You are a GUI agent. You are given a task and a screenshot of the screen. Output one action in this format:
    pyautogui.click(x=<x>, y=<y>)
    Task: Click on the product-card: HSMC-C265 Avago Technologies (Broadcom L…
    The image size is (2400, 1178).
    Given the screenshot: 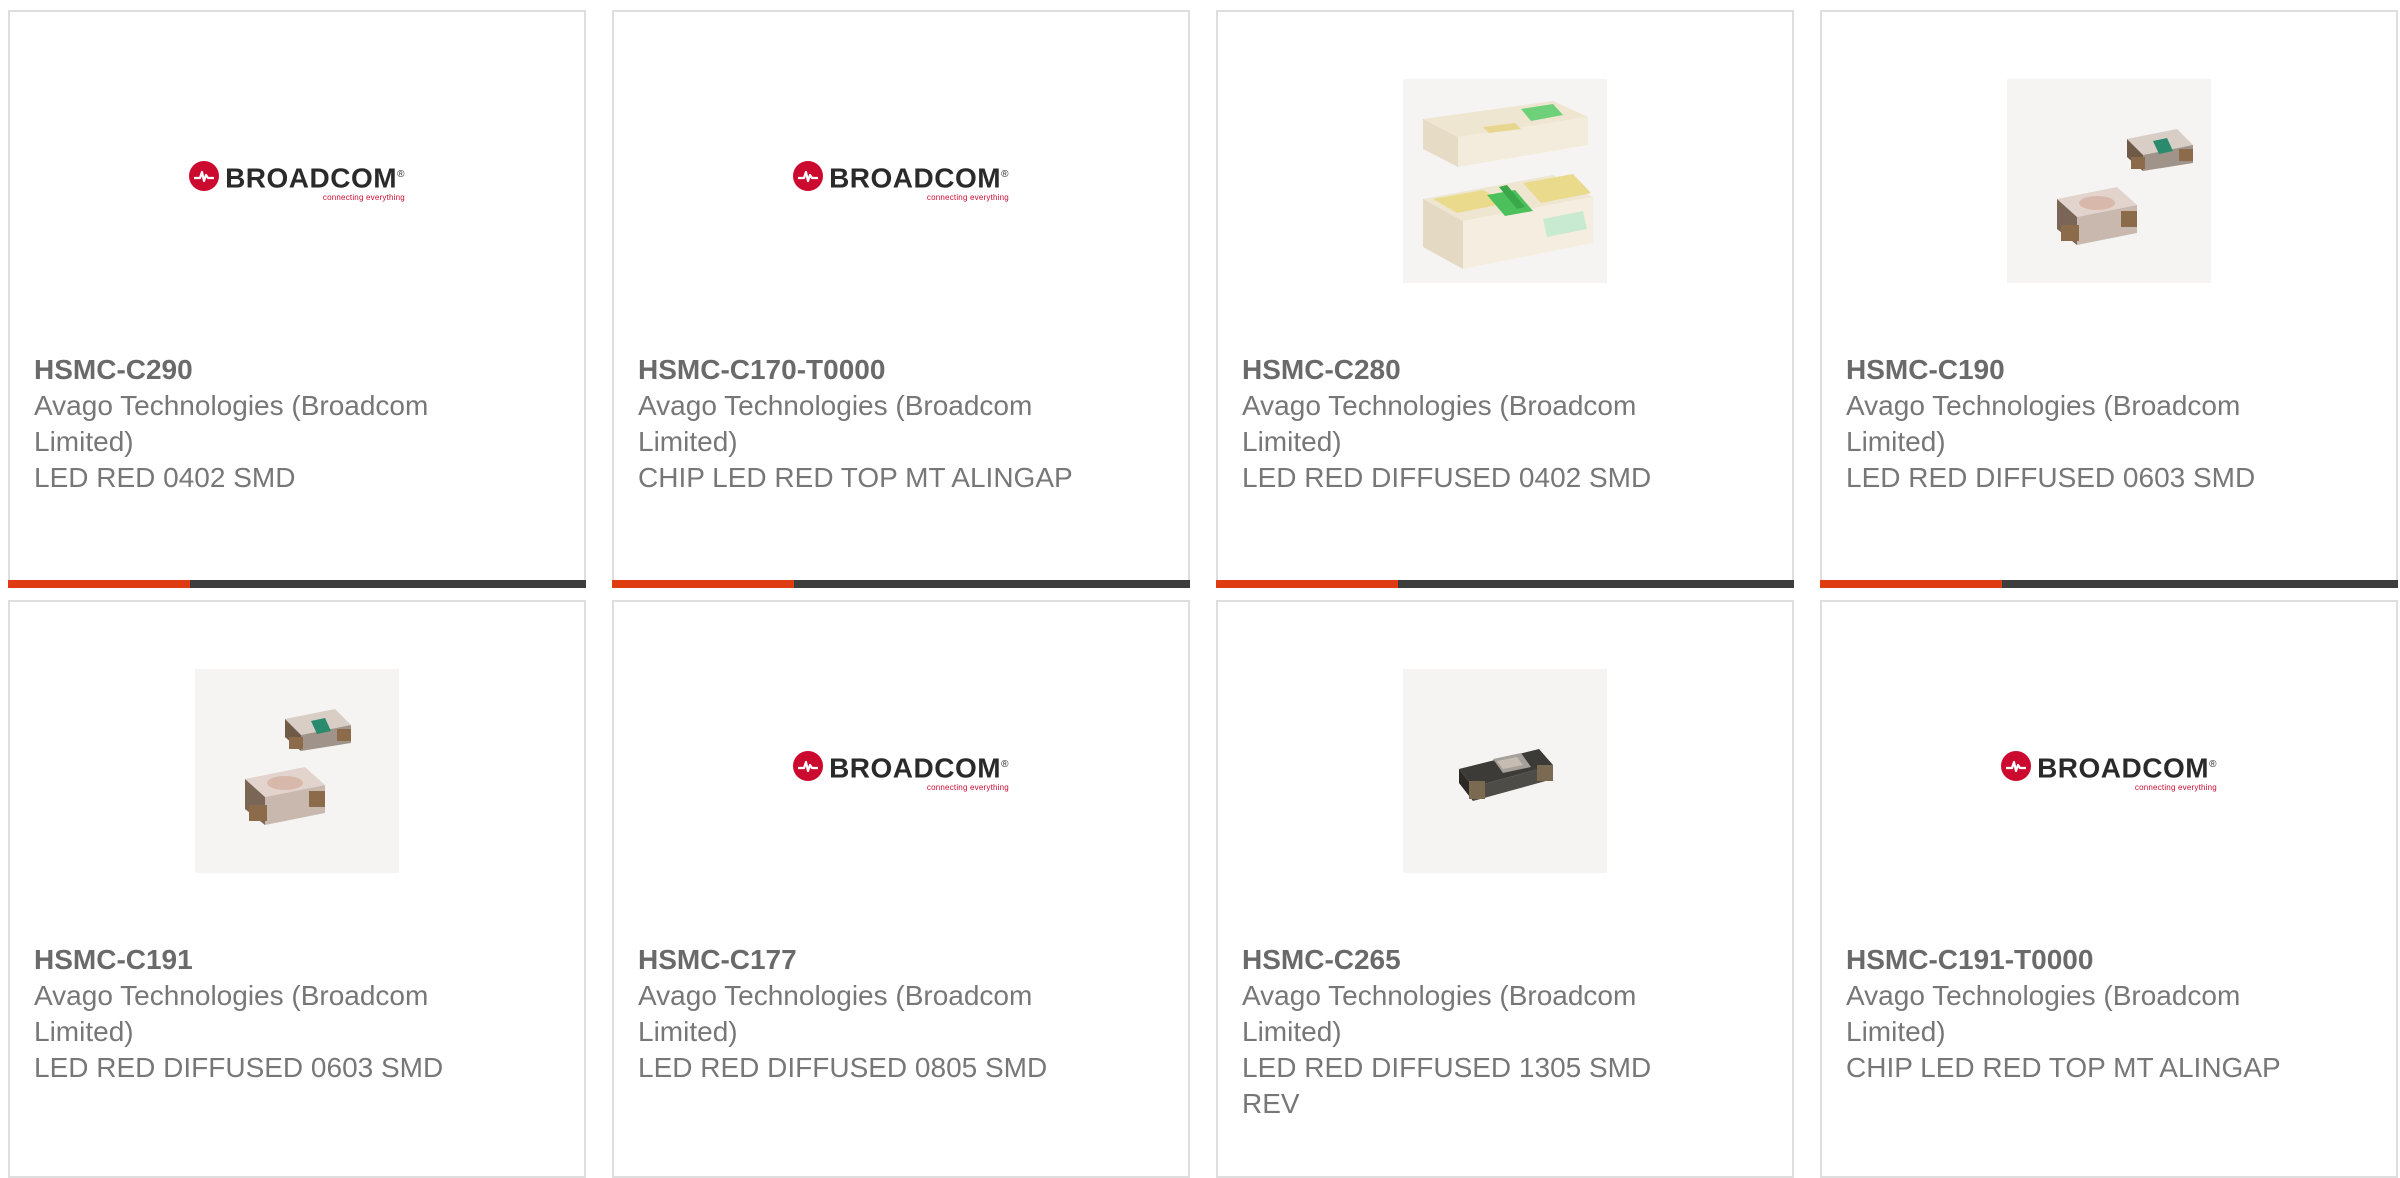 What is the action you would take?
    pyautogui.click(x=1505, y=889)
    